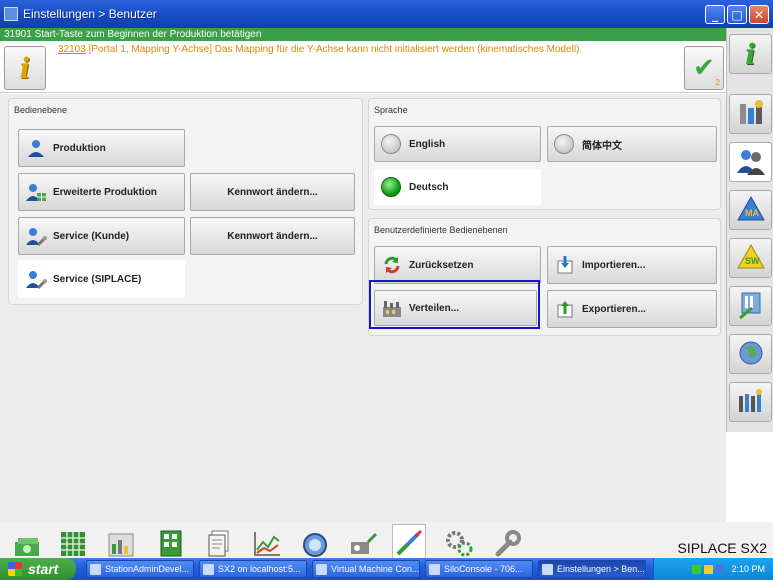 The width and height of the screenshot is (773, 580). I want to click on device-settings-icon, so click(751, 306).